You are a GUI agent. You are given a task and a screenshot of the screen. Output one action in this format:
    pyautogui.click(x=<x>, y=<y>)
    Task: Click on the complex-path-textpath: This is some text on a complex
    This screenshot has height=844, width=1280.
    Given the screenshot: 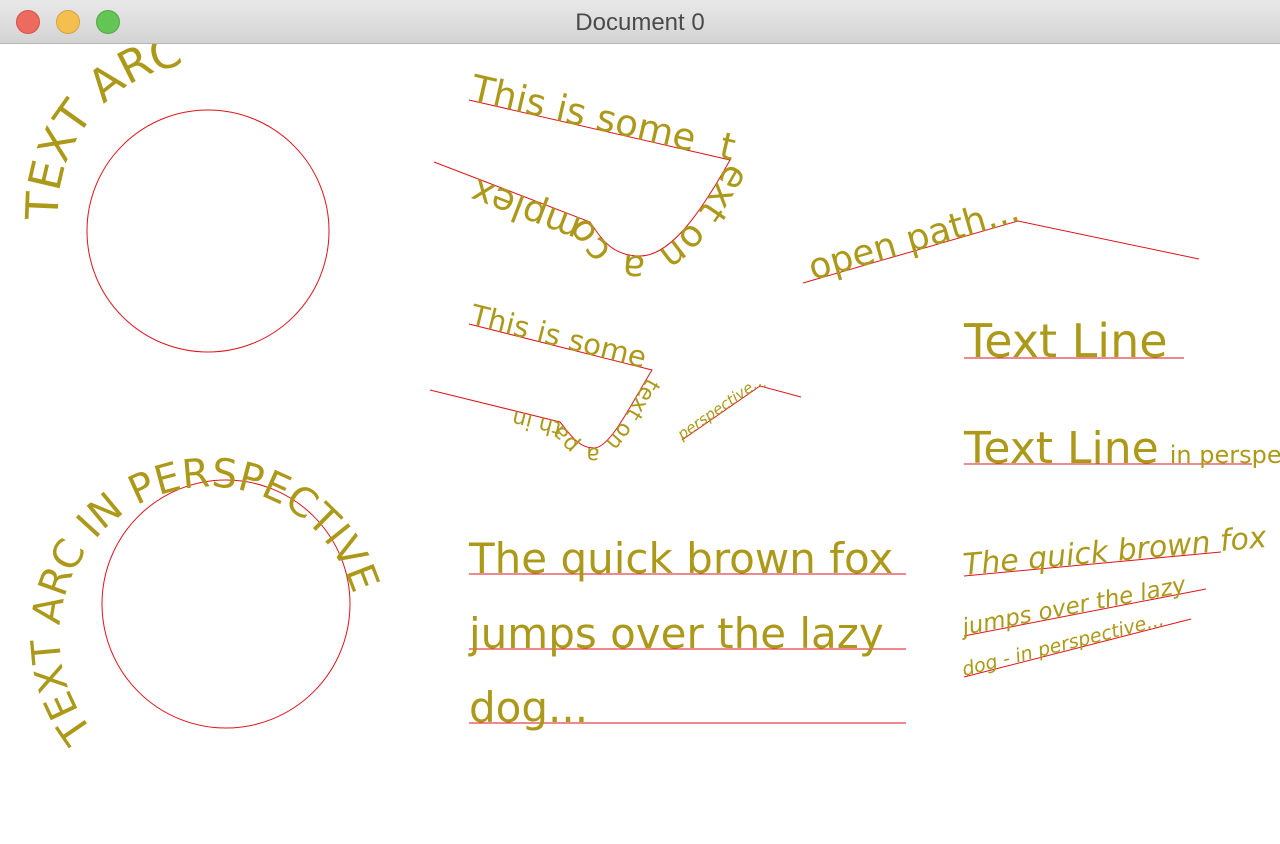 What is the action you would take?
    pyautogui.click(x=612, y=179)
    